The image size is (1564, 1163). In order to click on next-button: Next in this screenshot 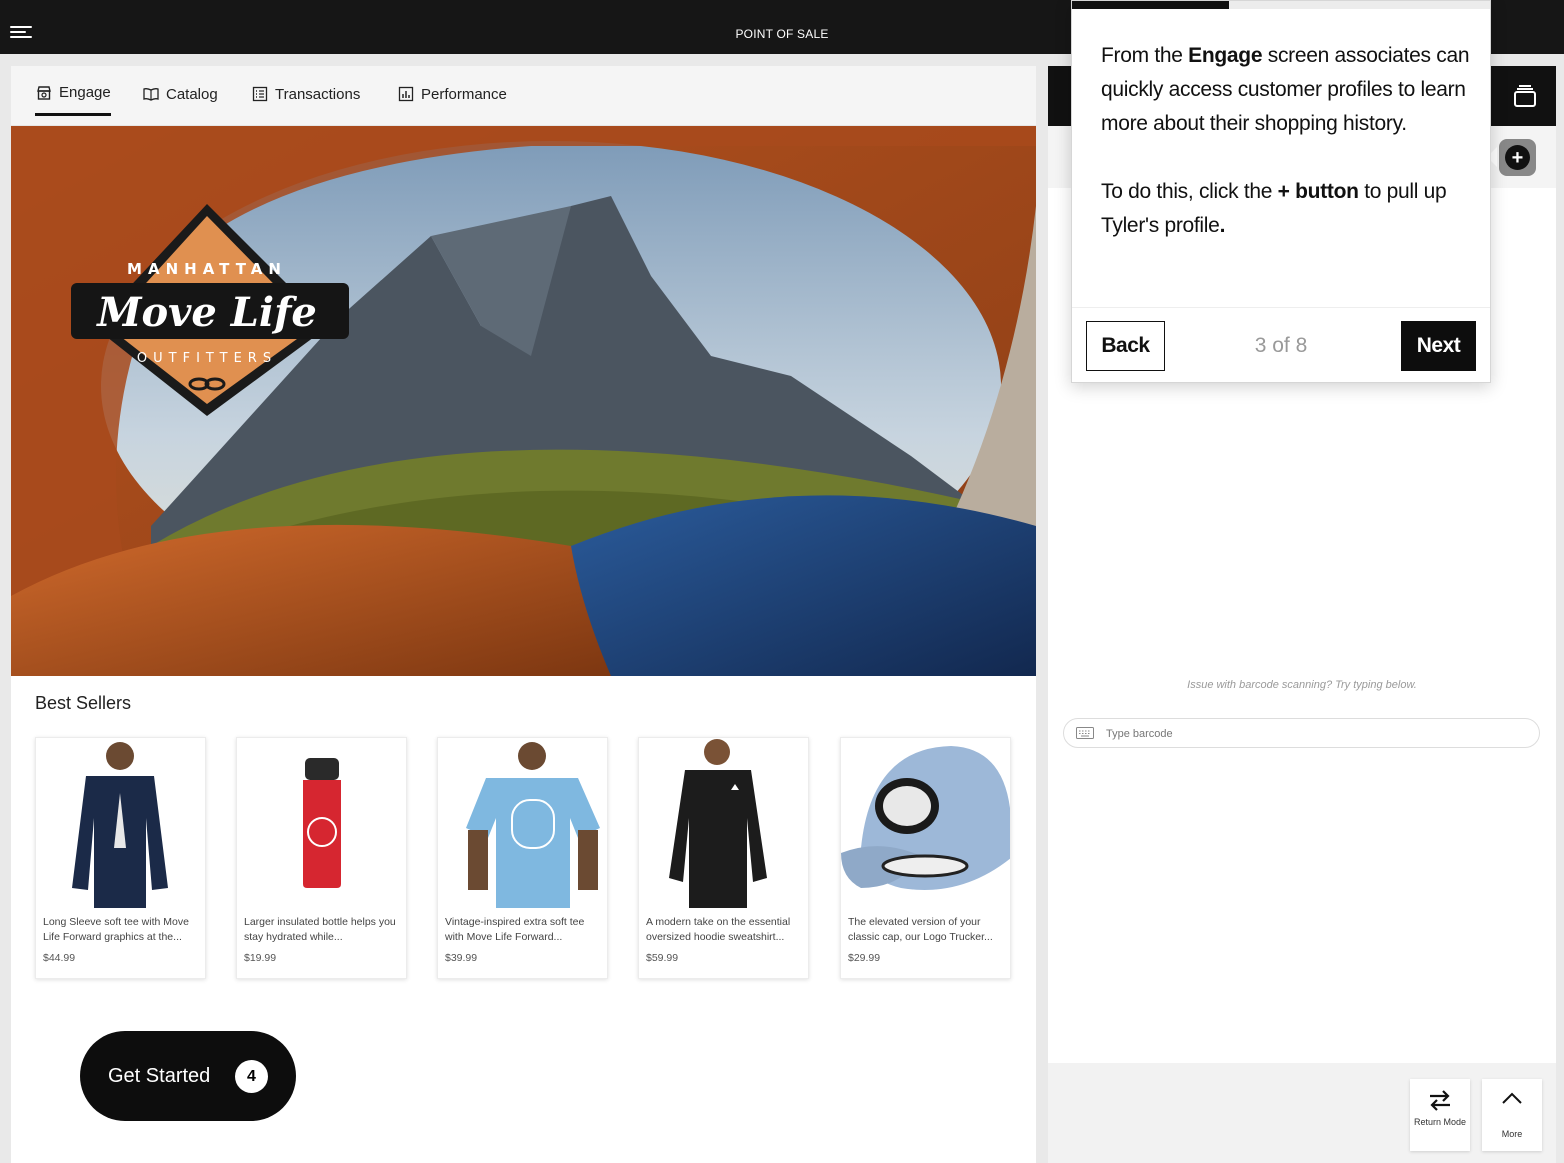, I will do `click(1438, 346)`.